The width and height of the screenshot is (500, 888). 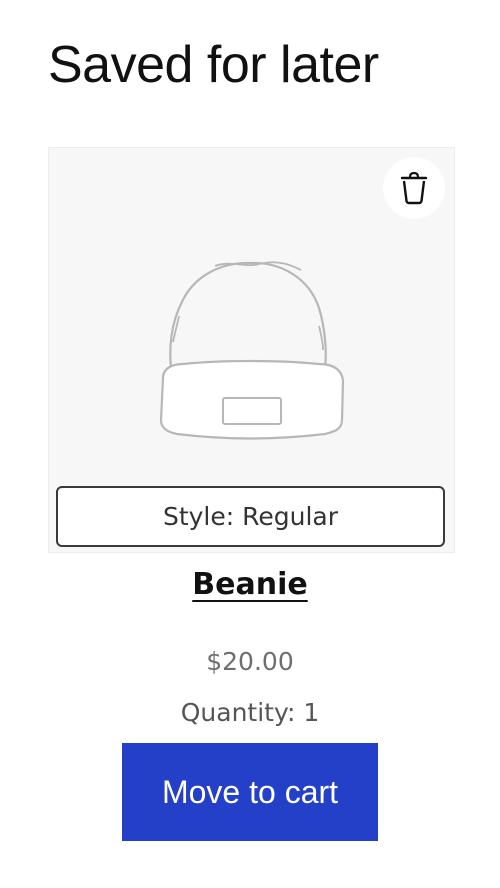 What do you see at coordinates (250, 792) in the screenshot?
I see `move-to-cart-button: Move to cart` at bounding box center [250, 792].